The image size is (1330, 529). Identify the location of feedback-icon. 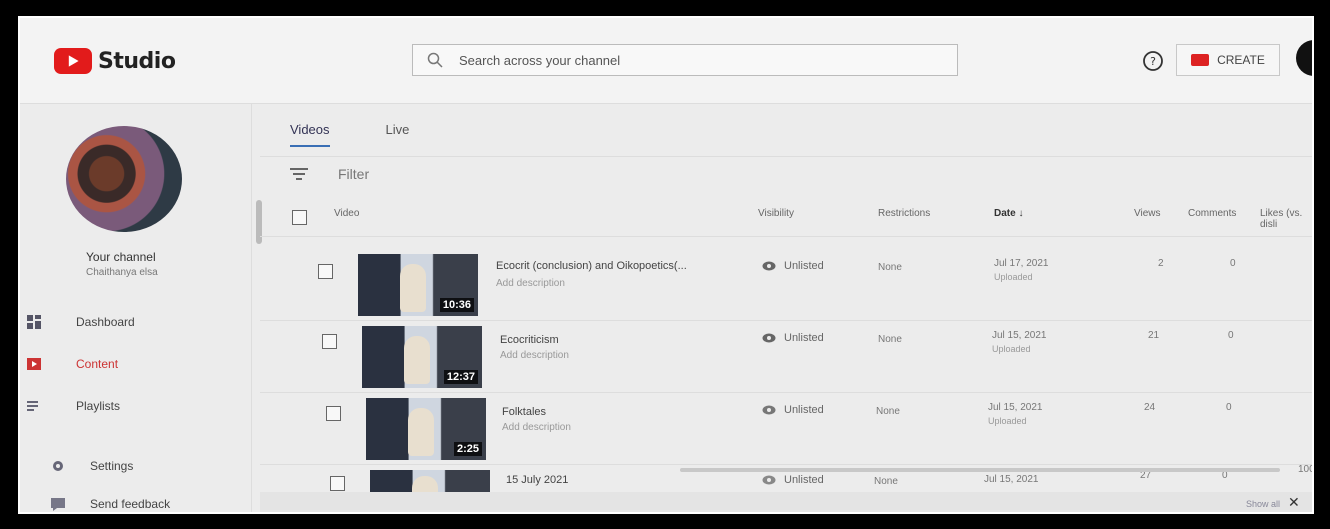
(58, 504).